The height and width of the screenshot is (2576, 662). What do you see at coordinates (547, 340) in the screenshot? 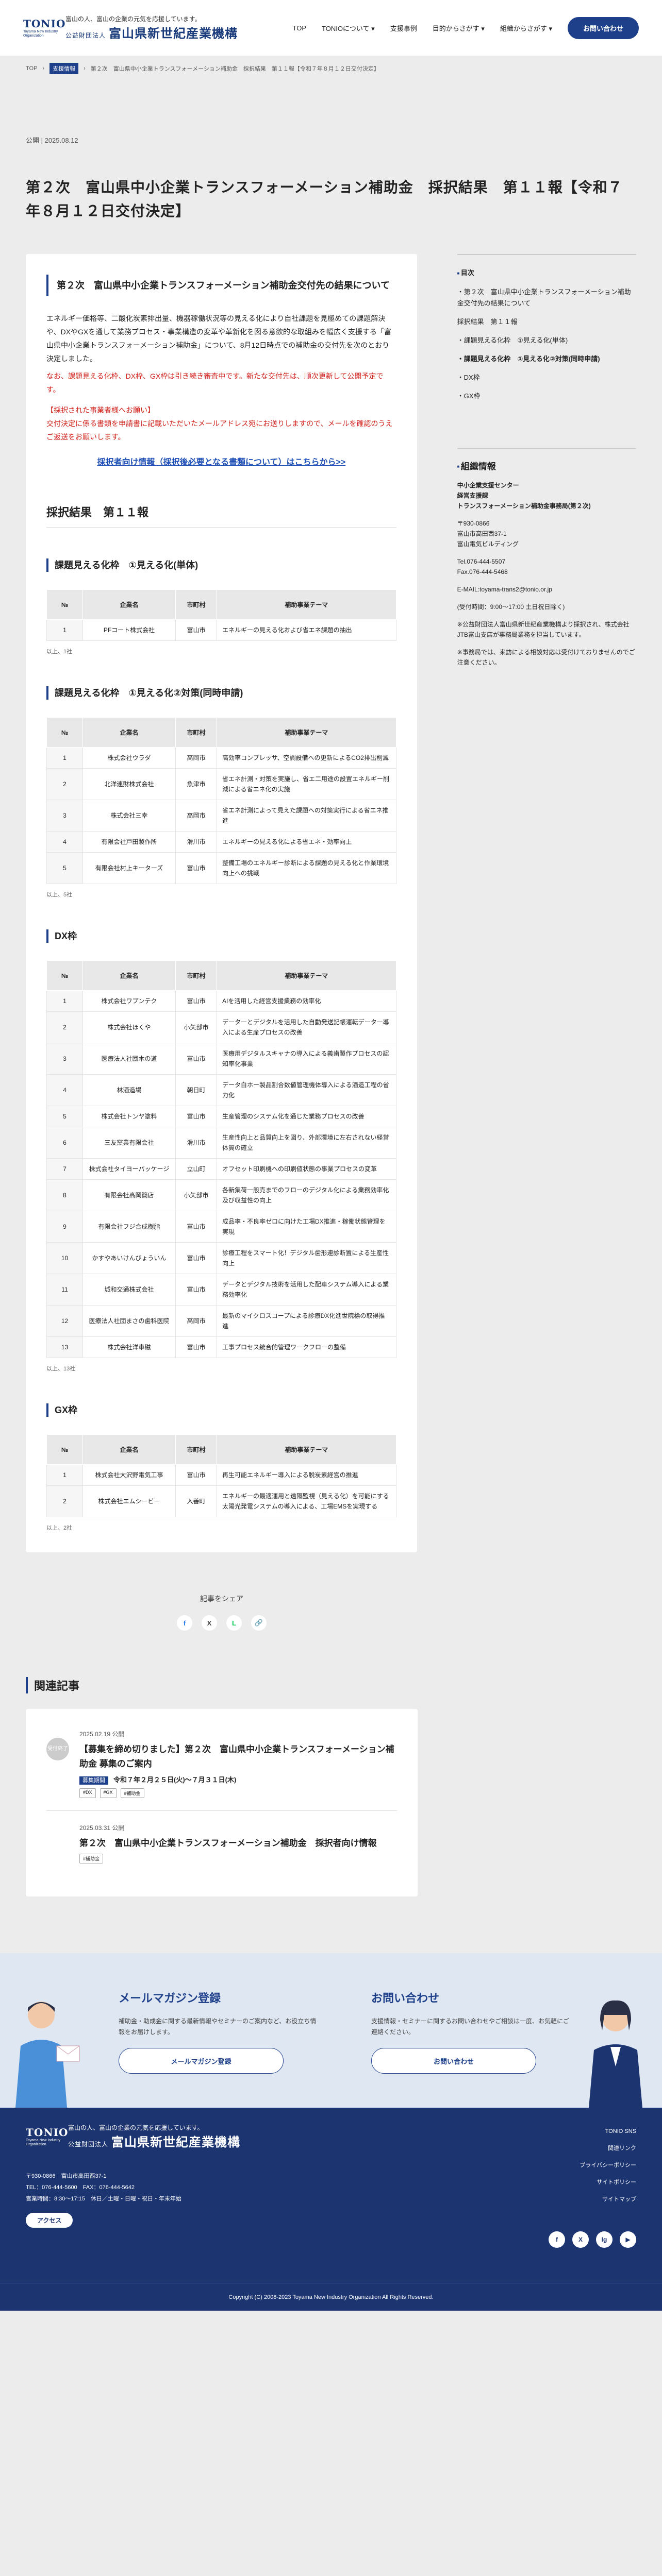
I see `toc-item: ・課題見える化枠 ①見える化(単体)` at bounding box center [547, 340].